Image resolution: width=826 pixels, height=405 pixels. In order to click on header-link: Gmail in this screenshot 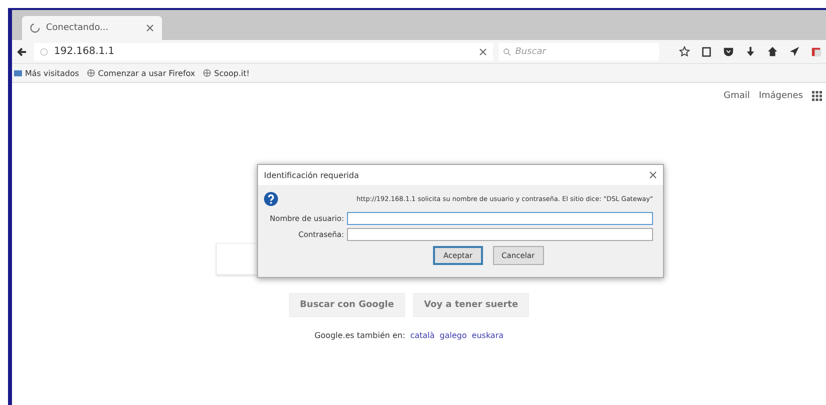, I will do `click(737, 96)`.